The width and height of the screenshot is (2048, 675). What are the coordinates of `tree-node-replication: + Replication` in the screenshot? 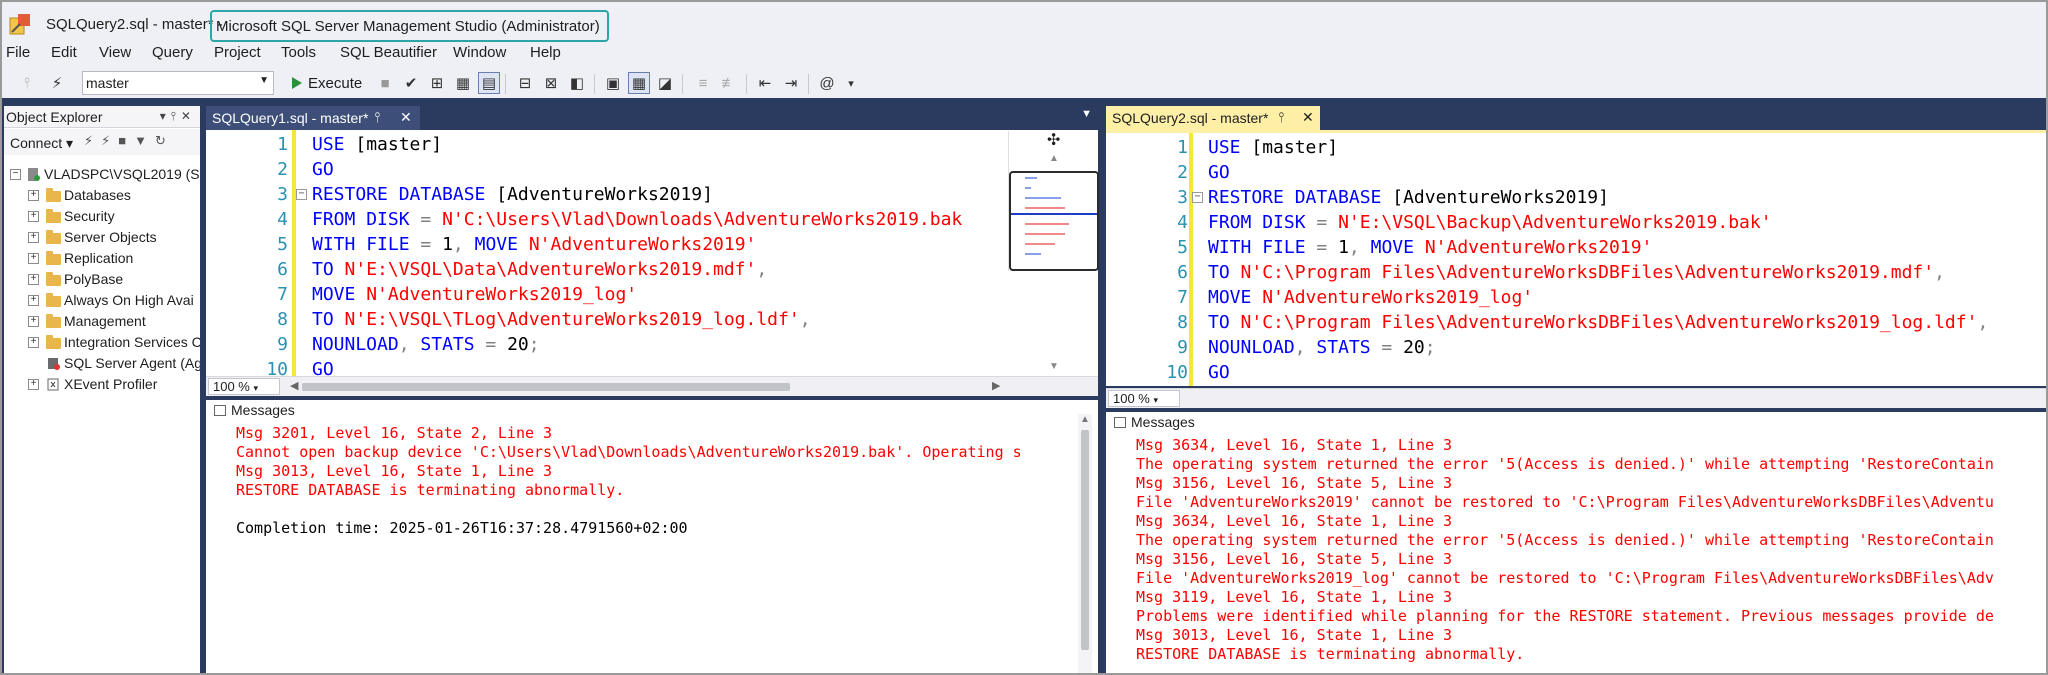 It's located at (102, 258).